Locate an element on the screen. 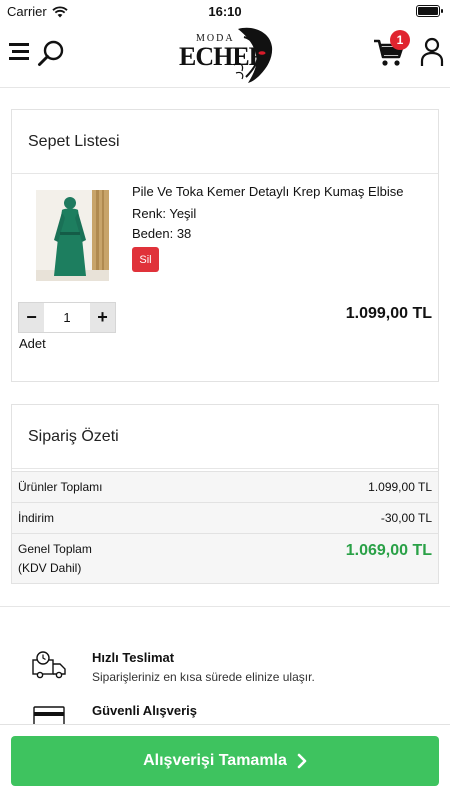  grand-total-label: Genel Toplam is located at coordinates (55, 548).